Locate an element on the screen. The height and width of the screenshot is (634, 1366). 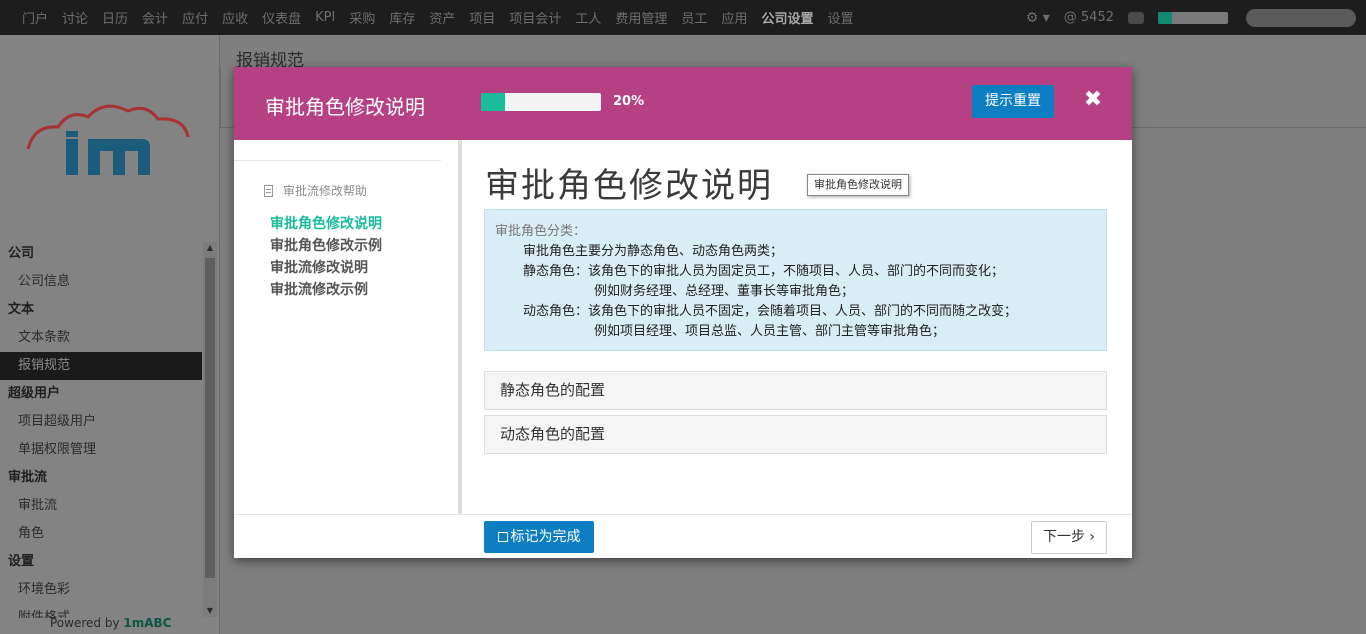
checkbox-icon is located at coordinates (502, 537).